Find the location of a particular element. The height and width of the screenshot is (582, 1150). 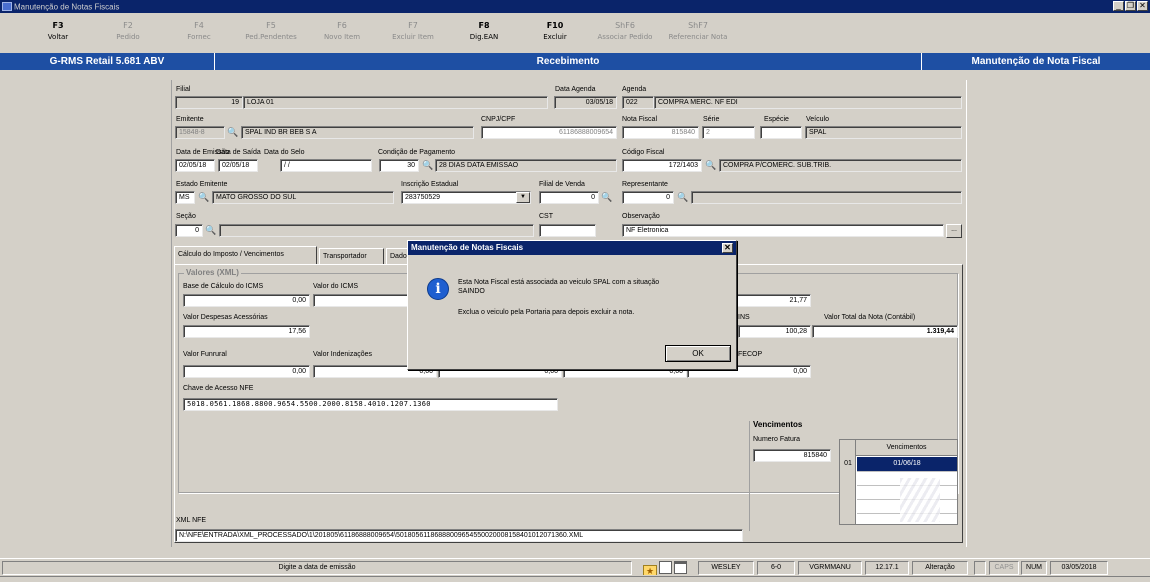

fkey-label: Referenciar Nota is located at coordinates (698, 37).